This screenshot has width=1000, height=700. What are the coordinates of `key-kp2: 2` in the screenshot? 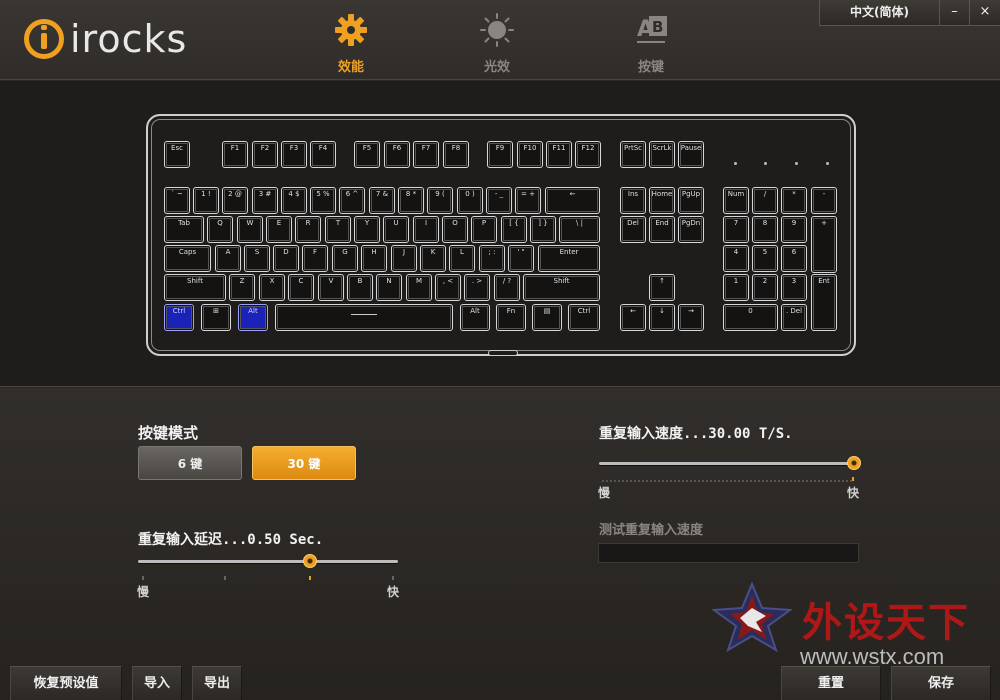 It's located at (765, 287).